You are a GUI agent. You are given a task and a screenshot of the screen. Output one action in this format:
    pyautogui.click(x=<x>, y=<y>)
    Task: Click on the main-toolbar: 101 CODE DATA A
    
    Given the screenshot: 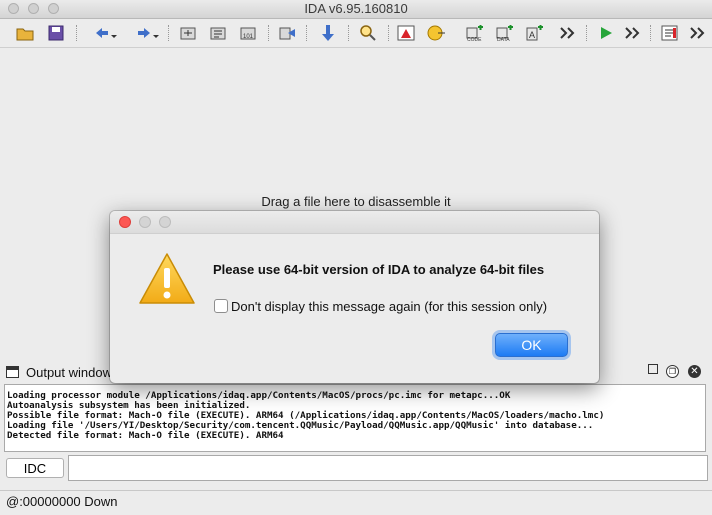 What is the action you would take?
    pyautogui.click(x=356, y=33)
    